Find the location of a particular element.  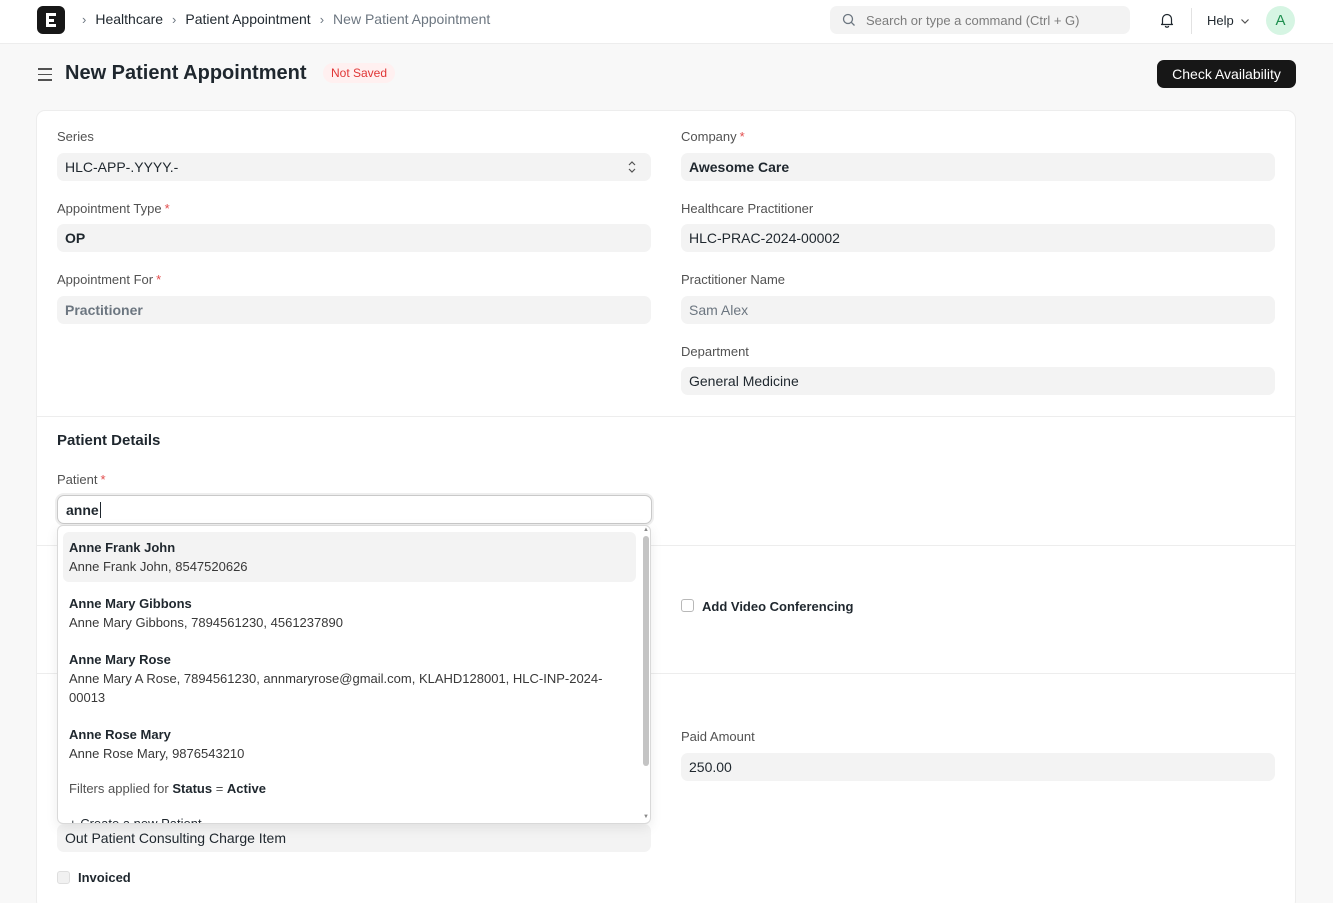

patient-option-desc: Anne Rose Mary, 9876543210 is located at coordinates (157, 753).